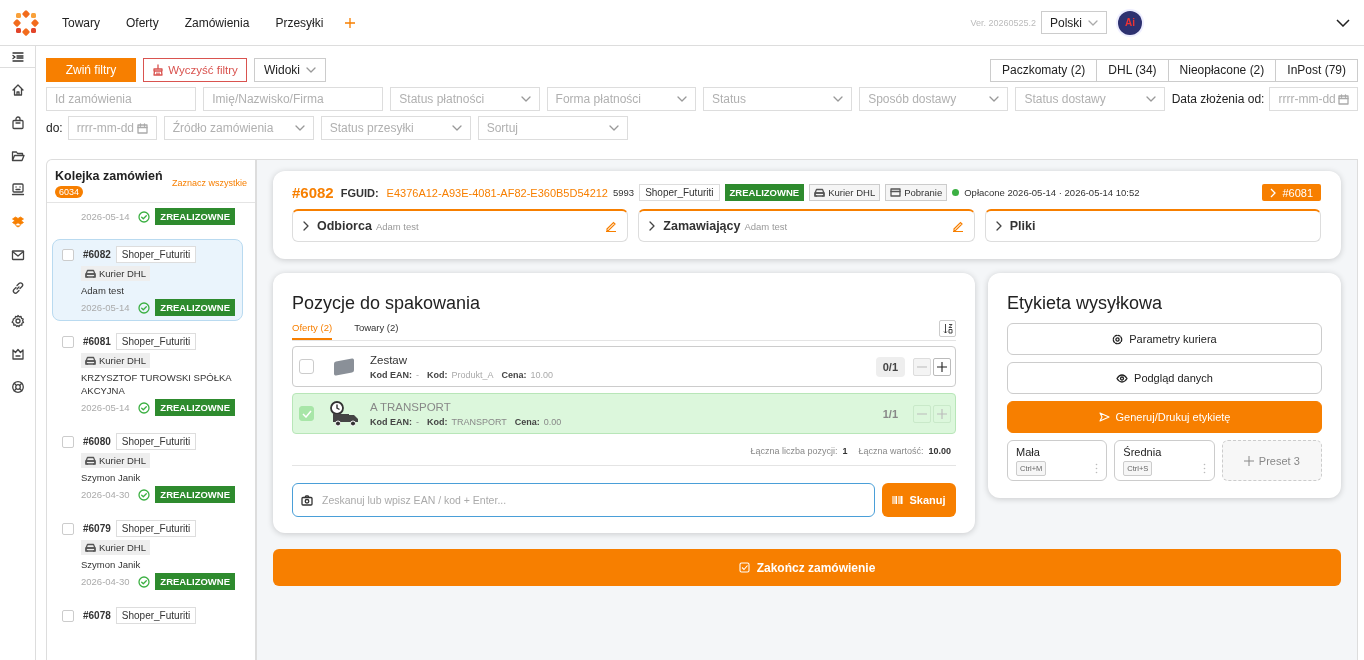 This screenshot has height=660, width=1364. Describe the element at coordinates (307, 500) in the screenshot. I see `camera-icon` at that location.